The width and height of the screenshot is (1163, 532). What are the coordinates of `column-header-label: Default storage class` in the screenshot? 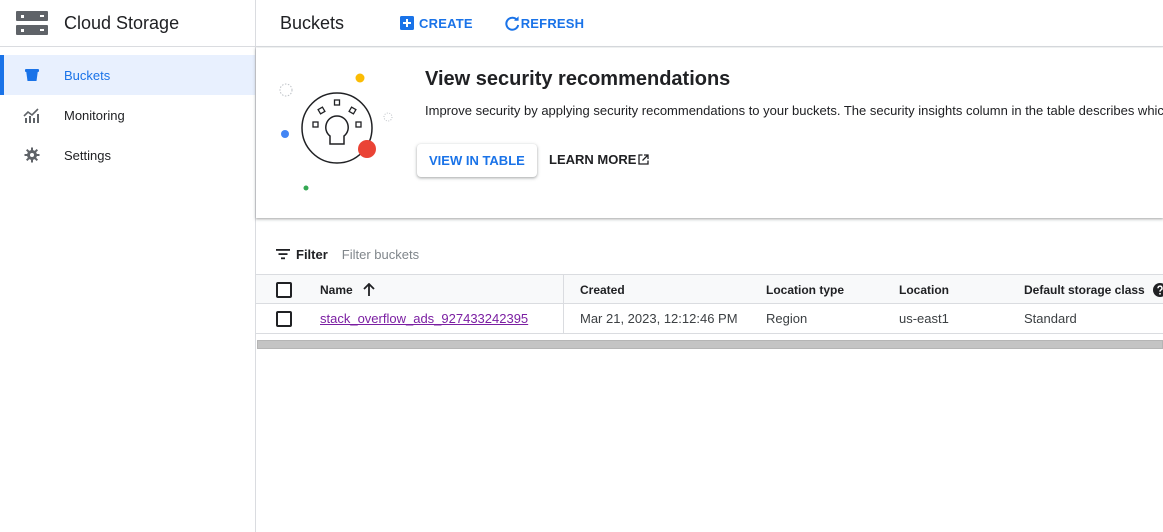 It's located at (1084, 289).